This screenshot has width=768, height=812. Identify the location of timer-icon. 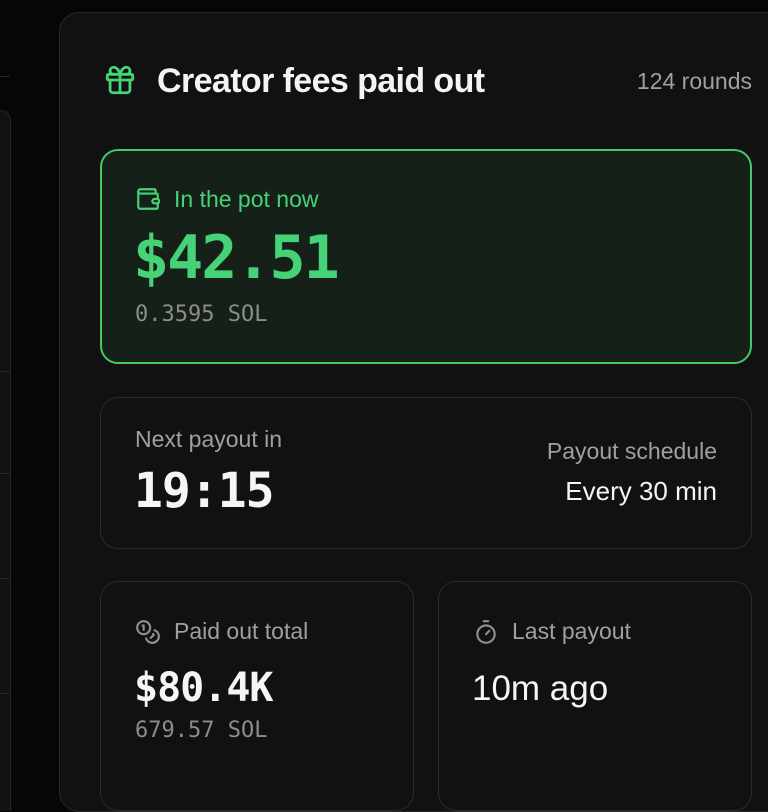
(486, 632).